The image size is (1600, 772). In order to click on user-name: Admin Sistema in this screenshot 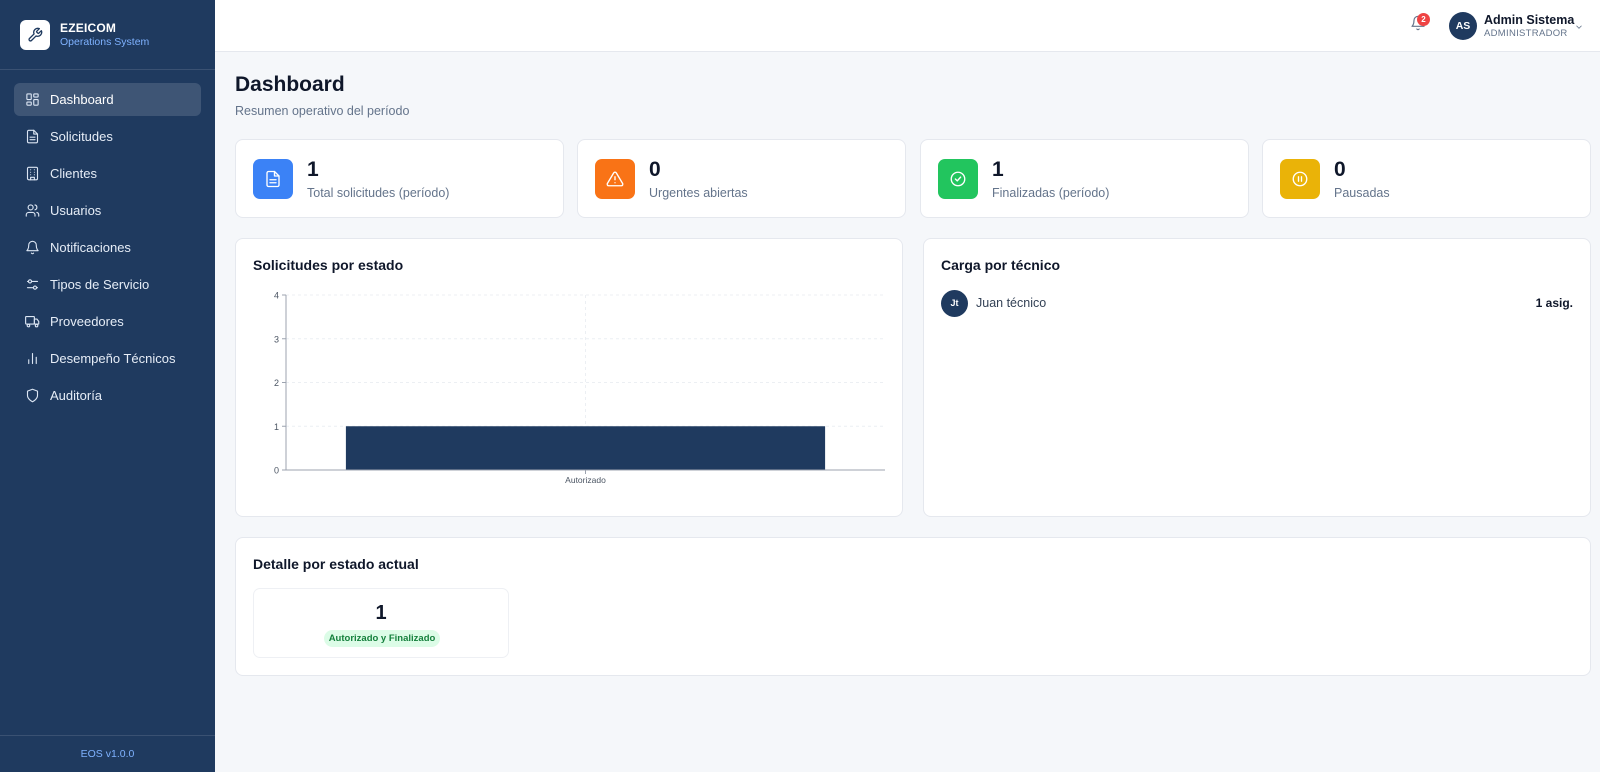, I will do `click(1529, 20)`.